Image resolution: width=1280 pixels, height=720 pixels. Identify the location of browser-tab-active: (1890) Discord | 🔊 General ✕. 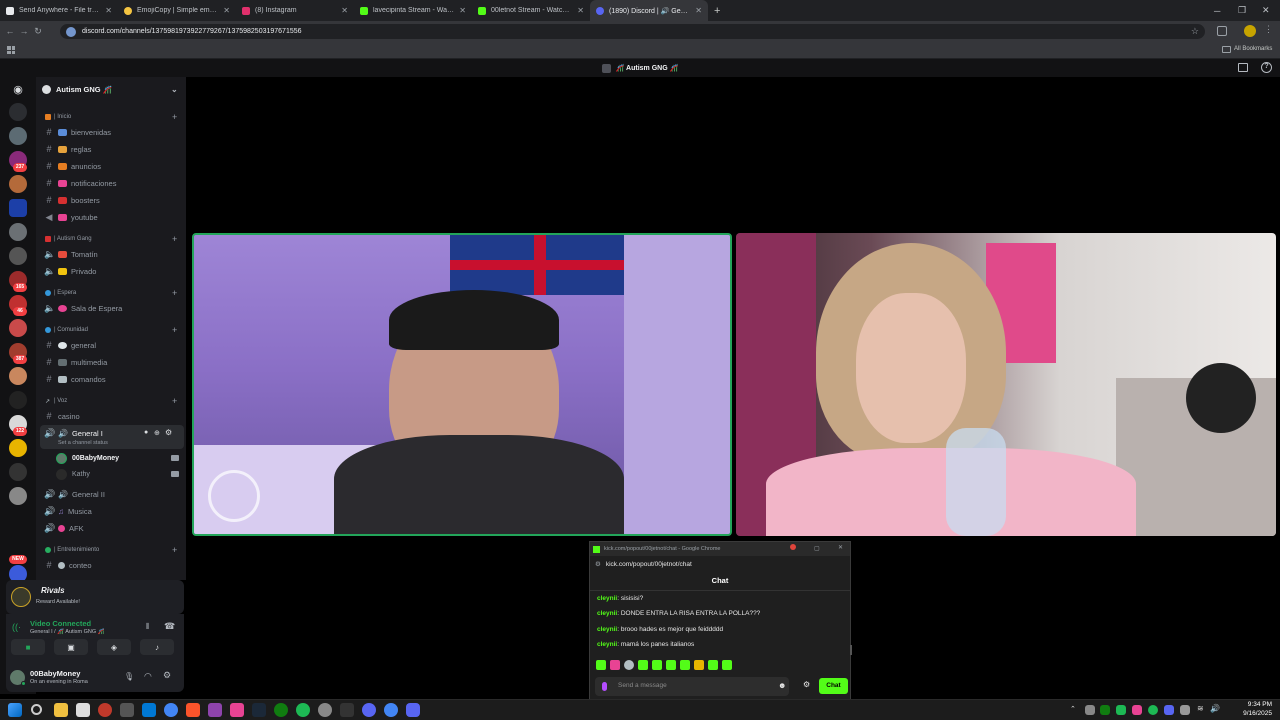
(649, 10).